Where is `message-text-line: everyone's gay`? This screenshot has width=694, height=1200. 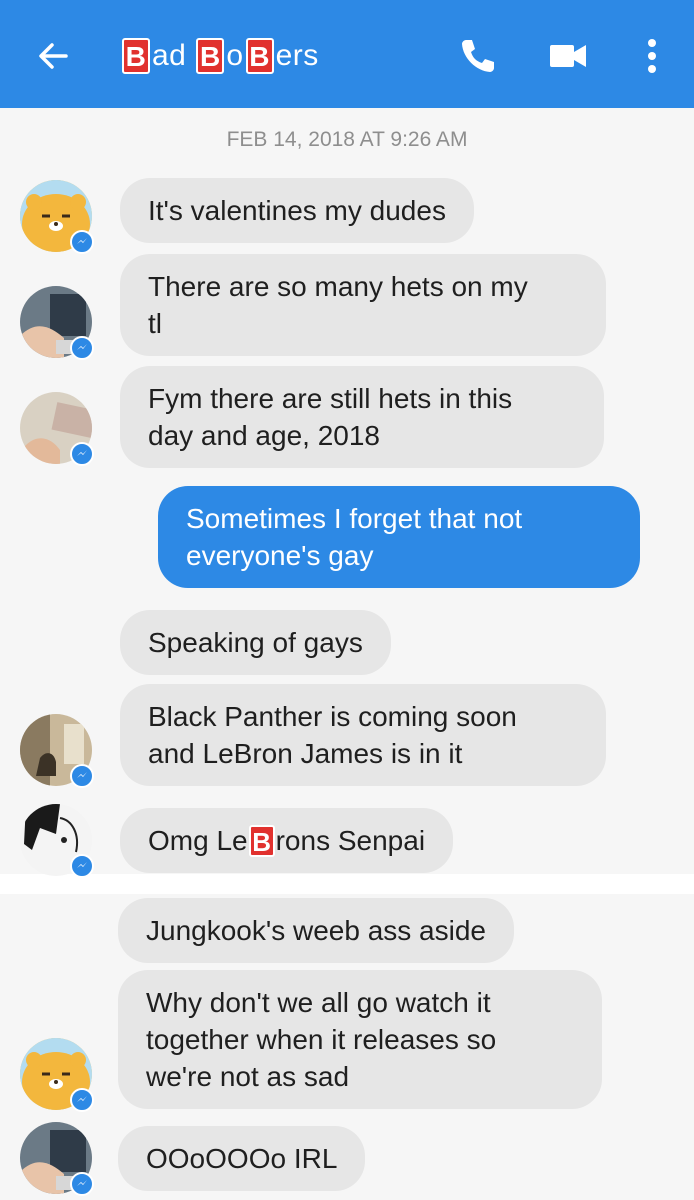
message-text-line: everyone's gay is located at coordinates (280, 555).